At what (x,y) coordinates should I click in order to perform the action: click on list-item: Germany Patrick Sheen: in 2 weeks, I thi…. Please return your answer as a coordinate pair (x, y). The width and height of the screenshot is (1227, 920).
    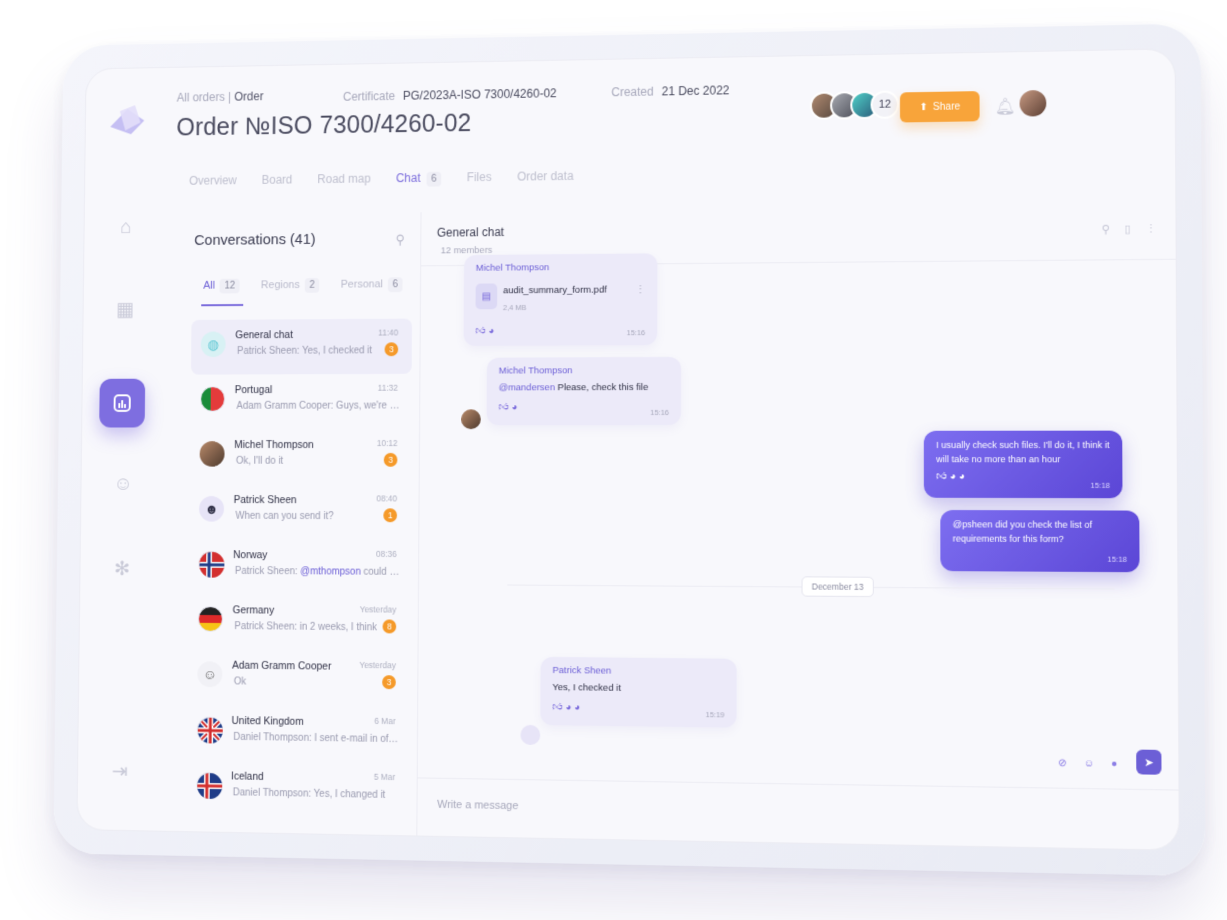
    Looking at the image, I should click on (299, 622).